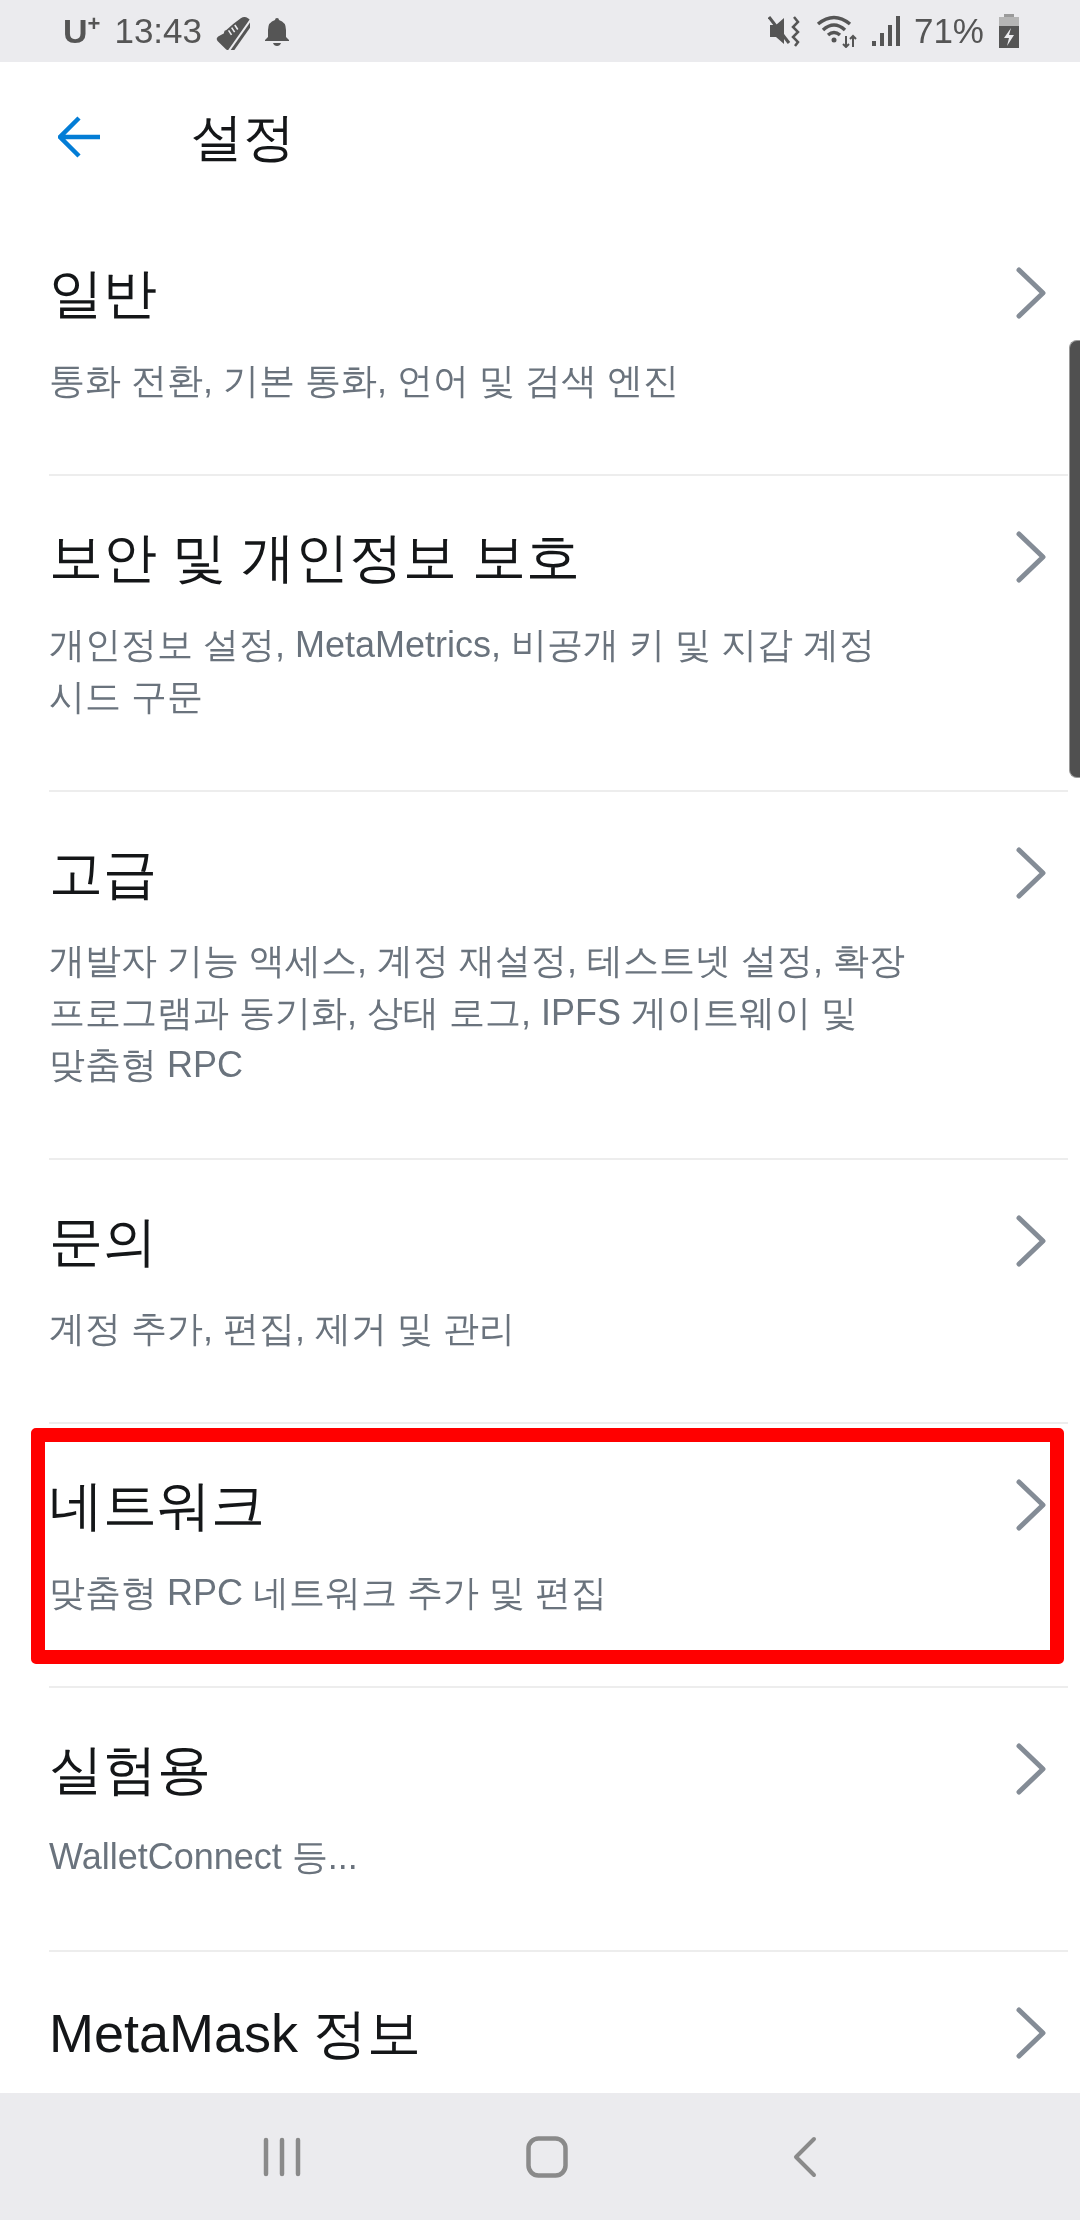 The image size is (1080, 2220). What do you see at coordinates (130, 1769) in the screenshot?
I see `item-title: 실험용` at bounding box center [130, 1769].